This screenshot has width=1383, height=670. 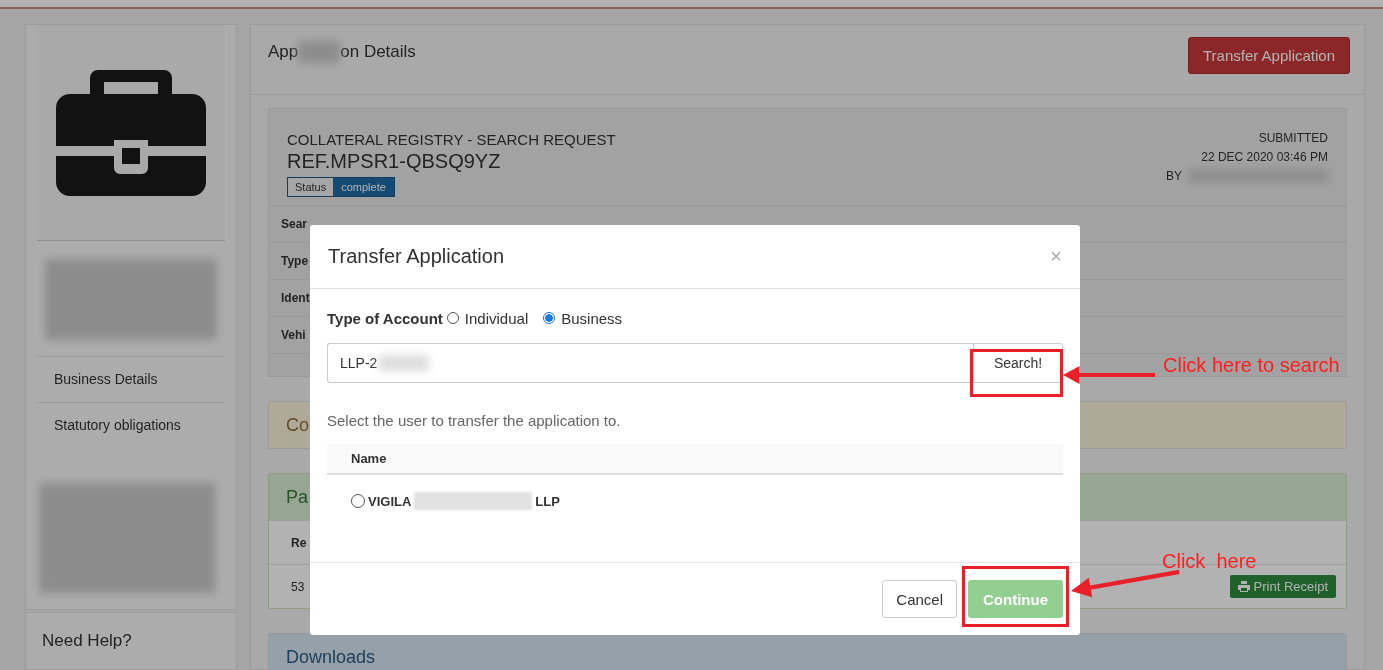 I want to click on radio-option: Individual, so click(x=487, y=318).